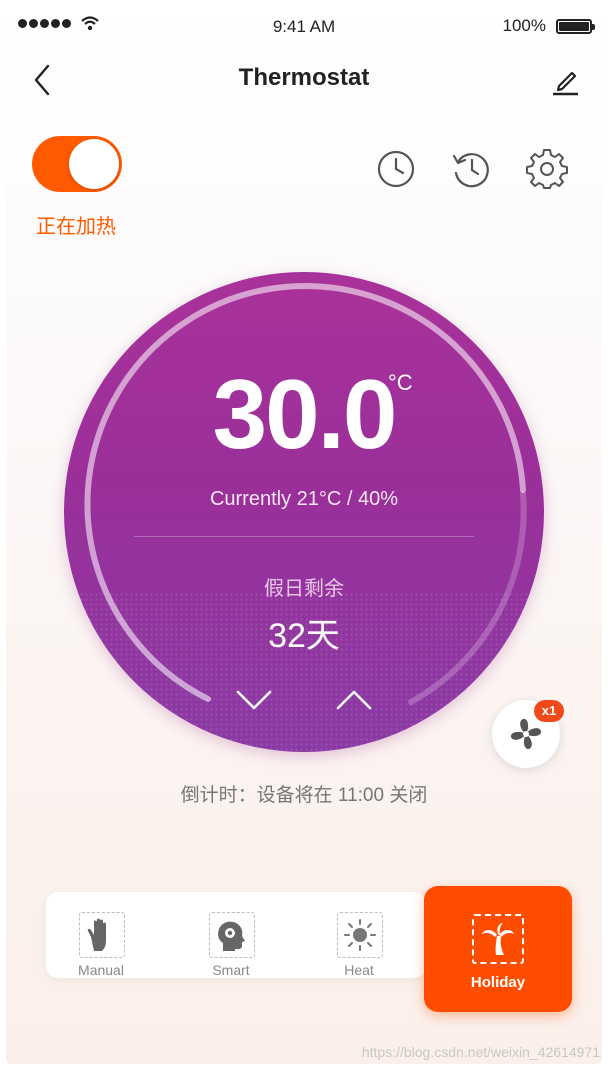 The width and height of the screenshot is (608, 1072). What do you see at coordinates (575, 26) in the screenshot?
I see `battery-icon` at bounding box center [575, 26].